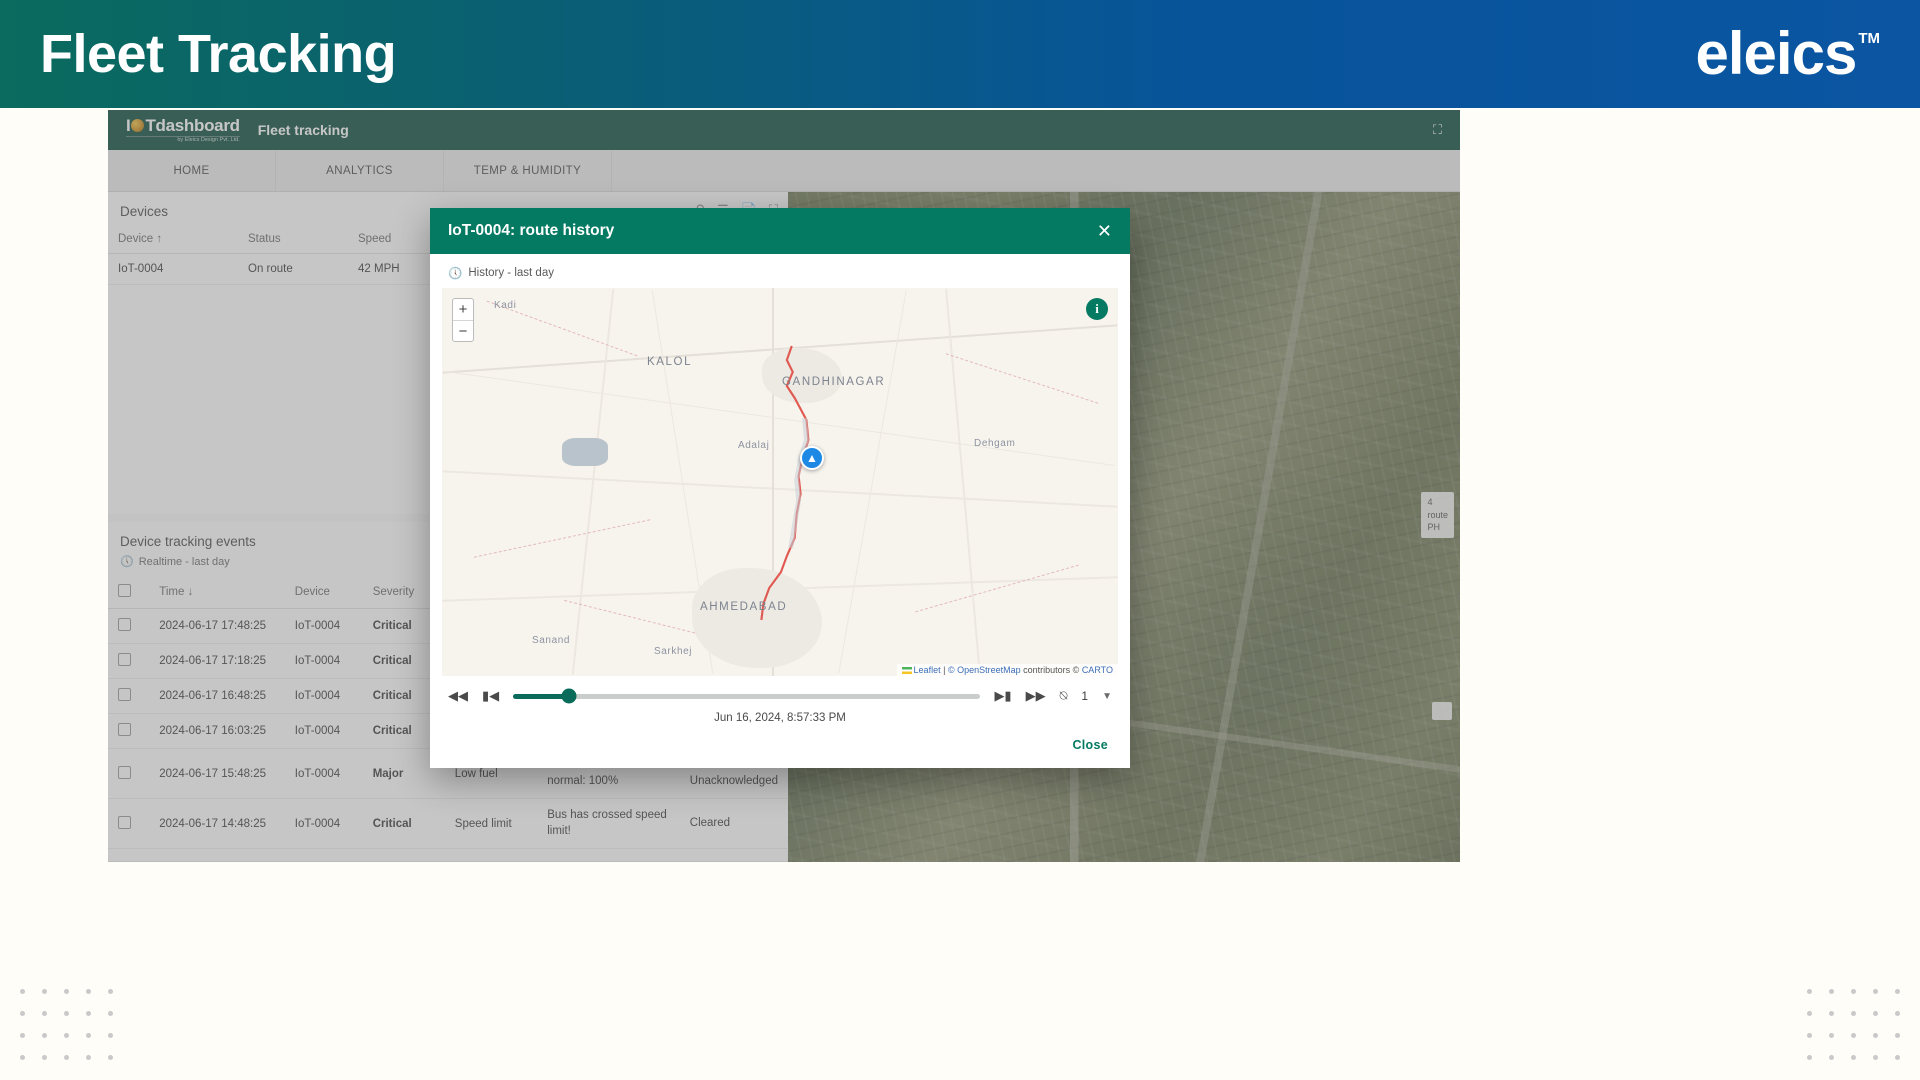 The width and height of the screenshot is (1920, 1080). Describe the element at coordinates (463, 330) in the screenshot. I see `zoom-out-button: −` at that location.